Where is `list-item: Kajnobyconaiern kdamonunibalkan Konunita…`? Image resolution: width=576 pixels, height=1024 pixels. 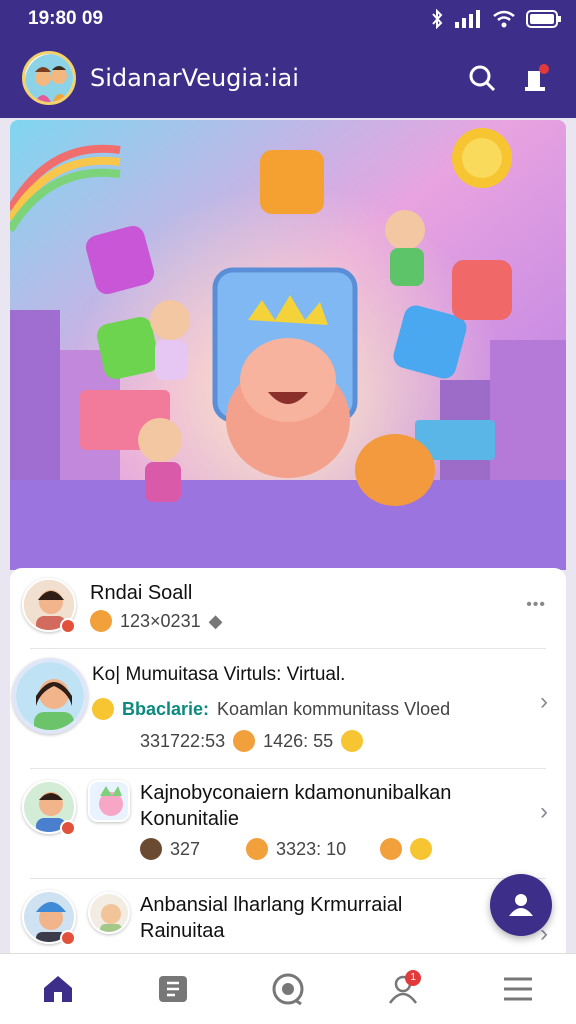
list-item: Kajnobyconaiern kdamonunibalkan Konunita… is located at coordinates (288, 824).